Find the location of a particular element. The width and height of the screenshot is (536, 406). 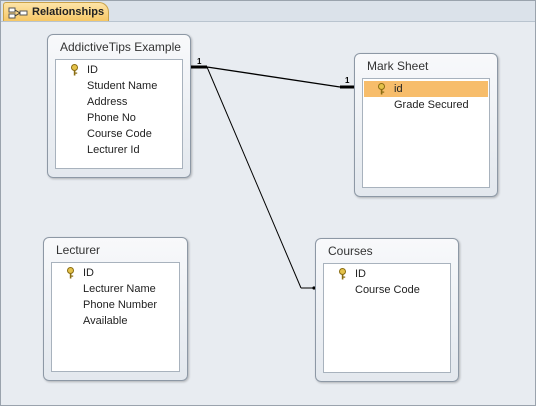

field-name: Lecturer Name is located at coordinates (119, 289).